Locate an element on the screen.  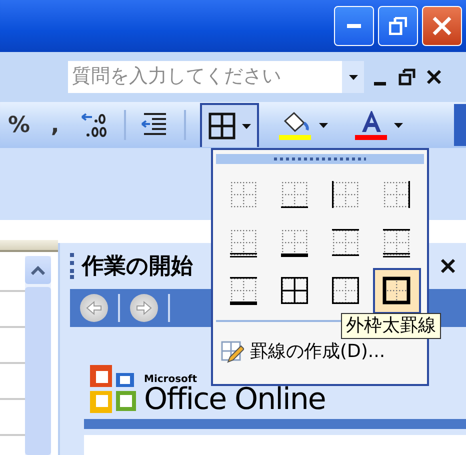
back-arrow-icon is located at coordinates (94, 308).